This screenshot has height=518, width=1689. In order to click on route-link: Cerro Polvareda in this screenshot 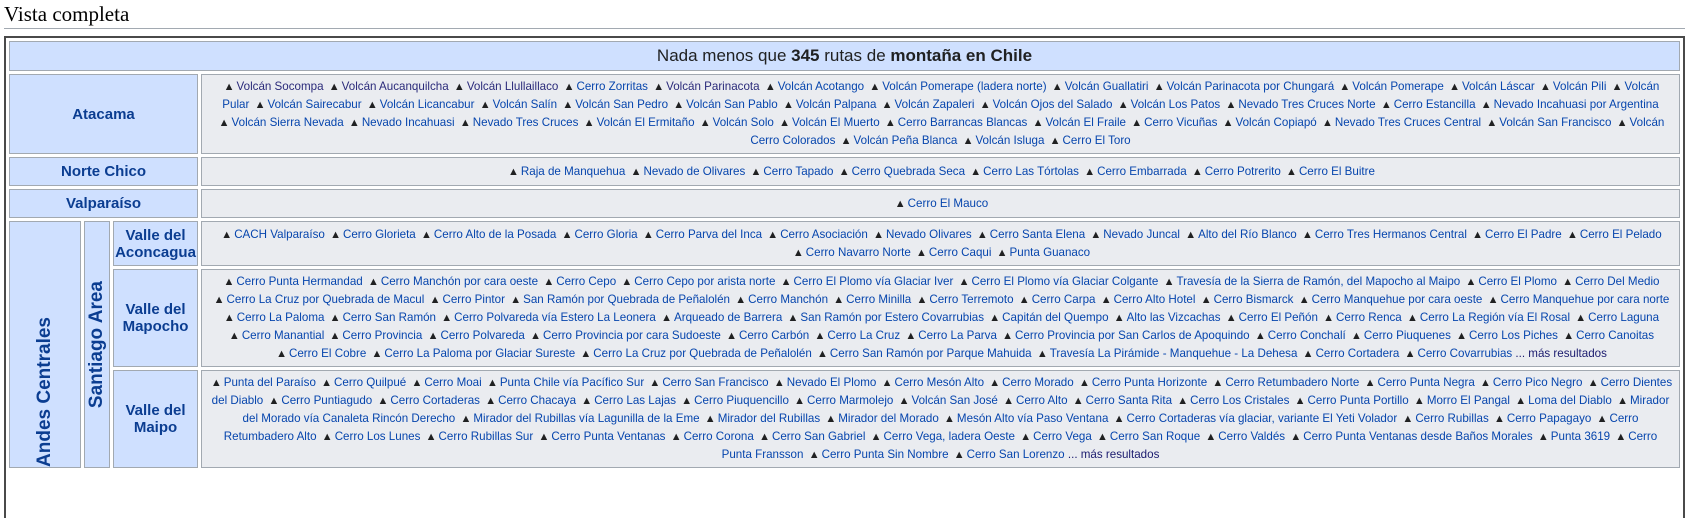, I will do `click(482, 335)`.